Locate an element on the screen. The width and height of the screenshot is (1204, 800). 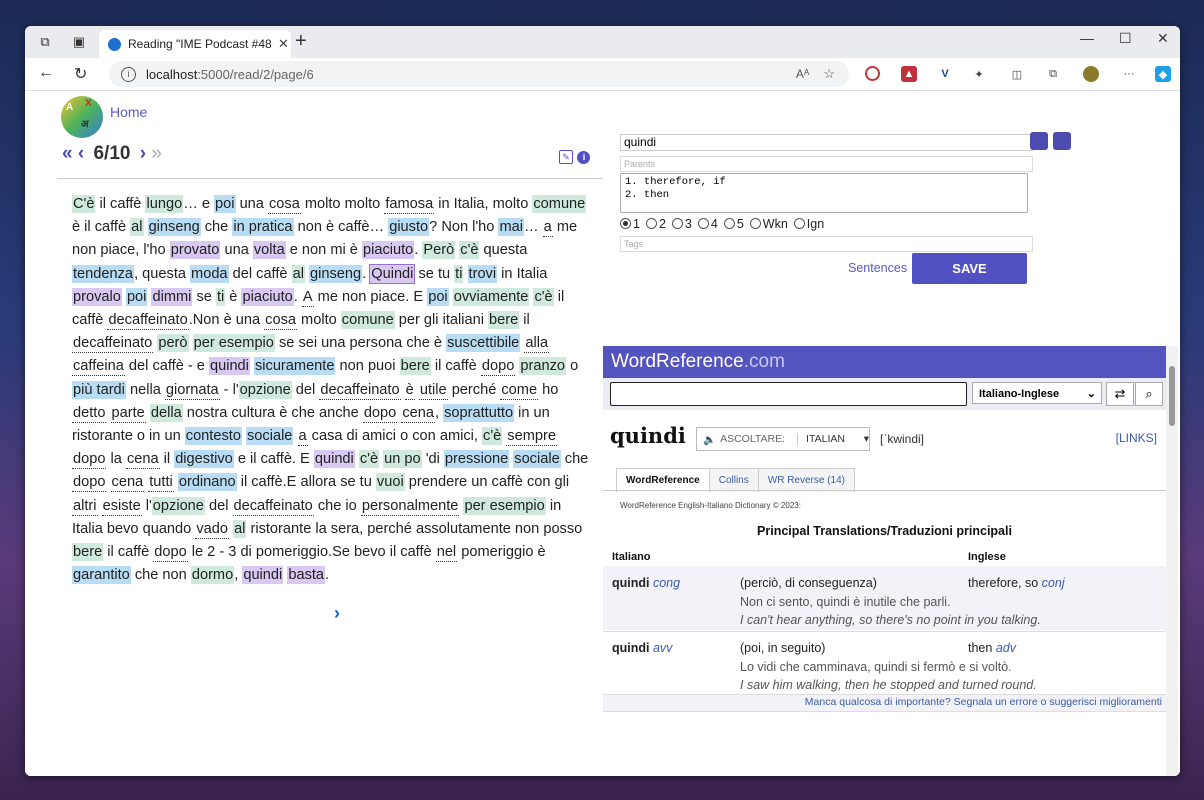
reading-word: tutti is located at coordinates (161, 483).